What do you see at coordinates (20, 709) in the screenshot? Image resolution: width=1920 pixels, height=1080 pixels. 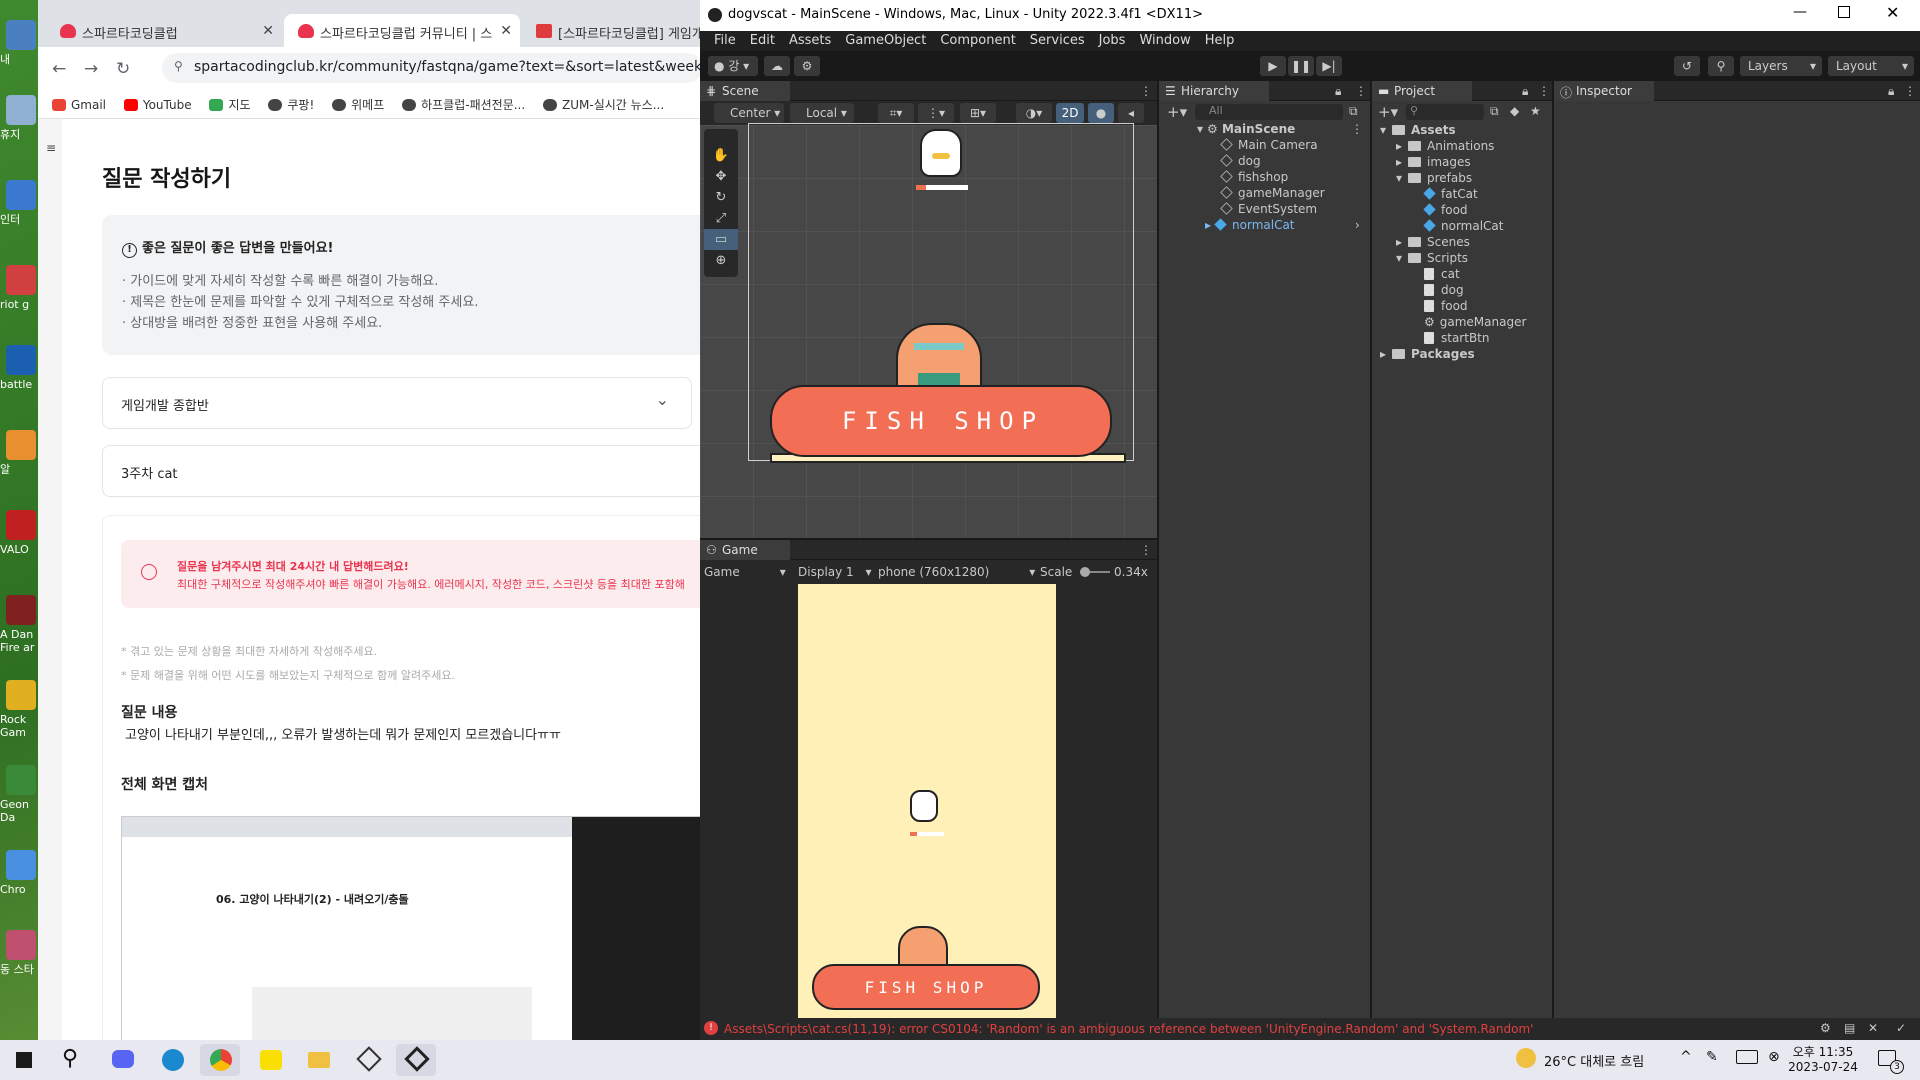 I see `desktop-icon: Rock Gam` at bounding box center [20, 709].